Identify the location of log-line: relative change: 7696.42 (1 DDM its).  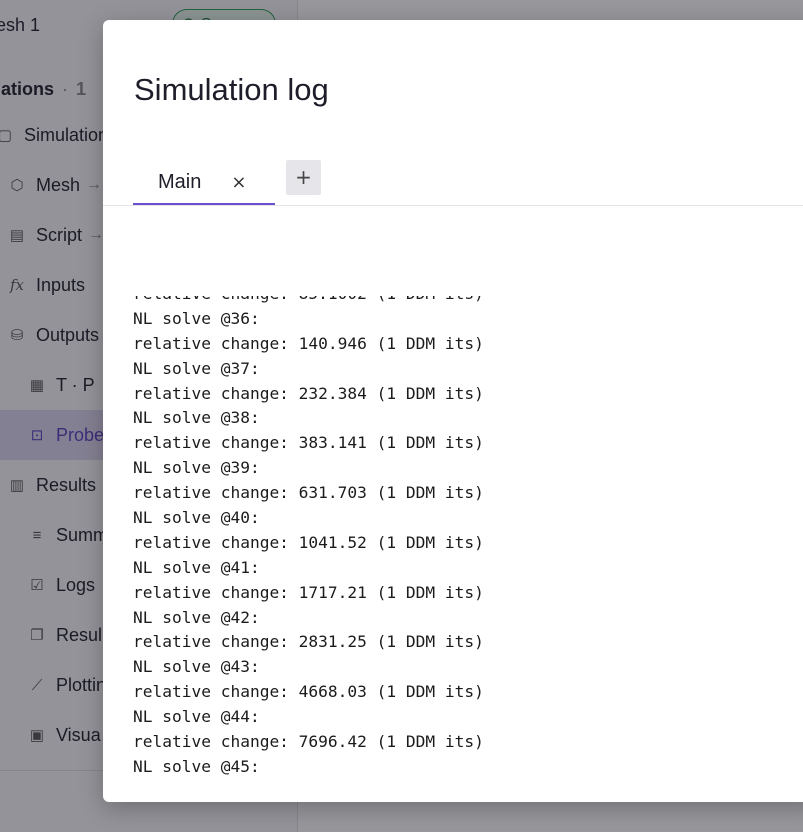
(308, 742).